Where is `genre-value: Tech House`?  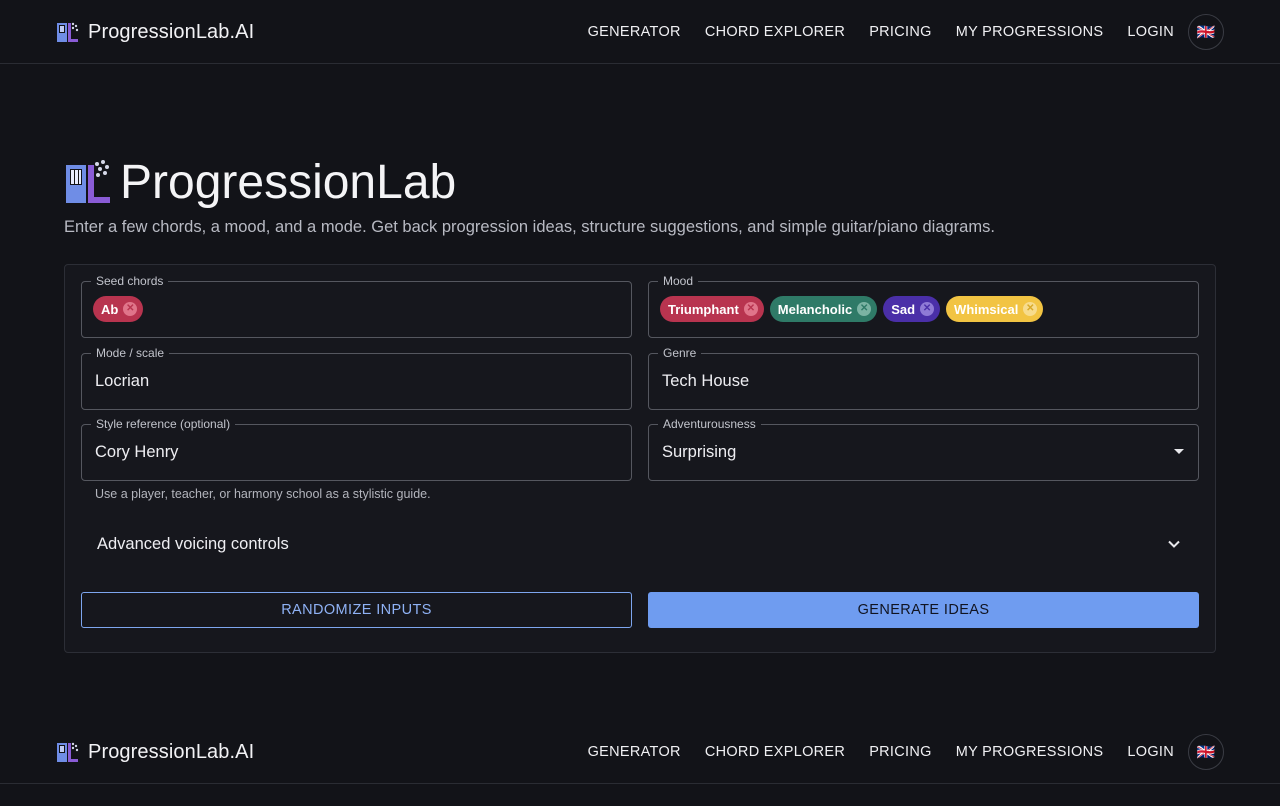
genre-value: Tech House is located at coordinates (706, 381).